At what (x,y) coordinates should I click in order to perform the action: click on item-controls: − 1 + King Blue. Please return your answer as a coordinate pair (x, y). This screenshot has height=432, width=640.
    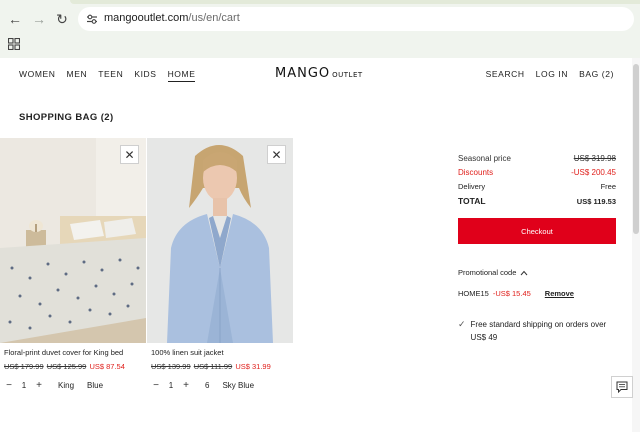
    Looking at the image, I should click on (73, 385).